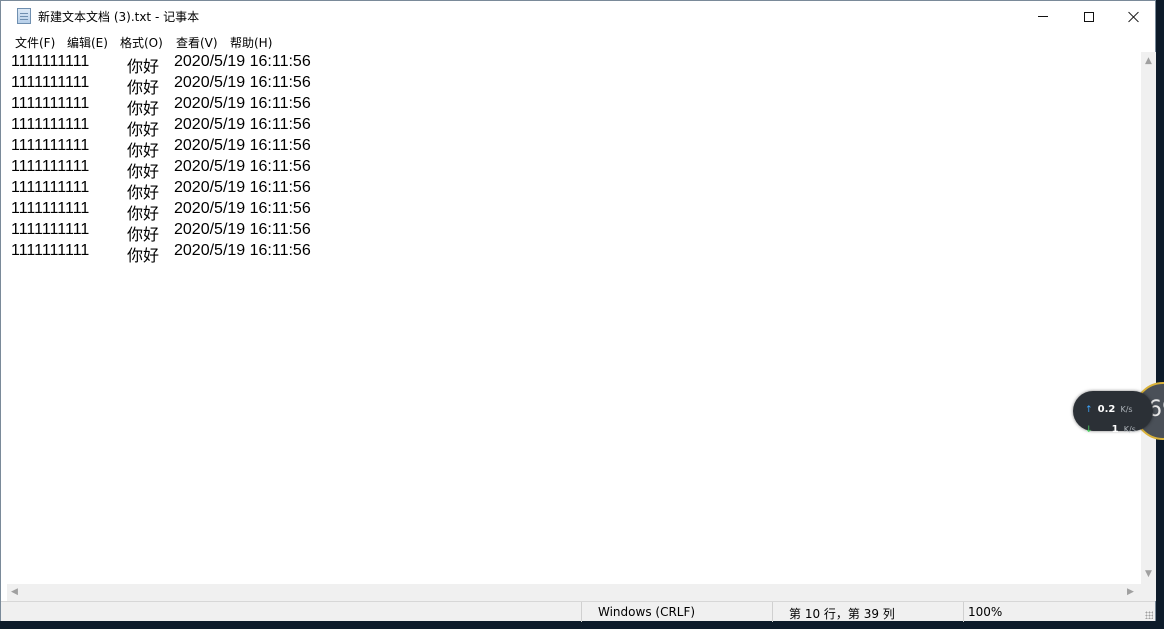 The width and height of the screenshot is (1164, 629). What do you see at coordinates (574, 592) in the screenshot?
I see `horizontal-scrollbar: ◀ ▶` at bounding box center [574, 592].